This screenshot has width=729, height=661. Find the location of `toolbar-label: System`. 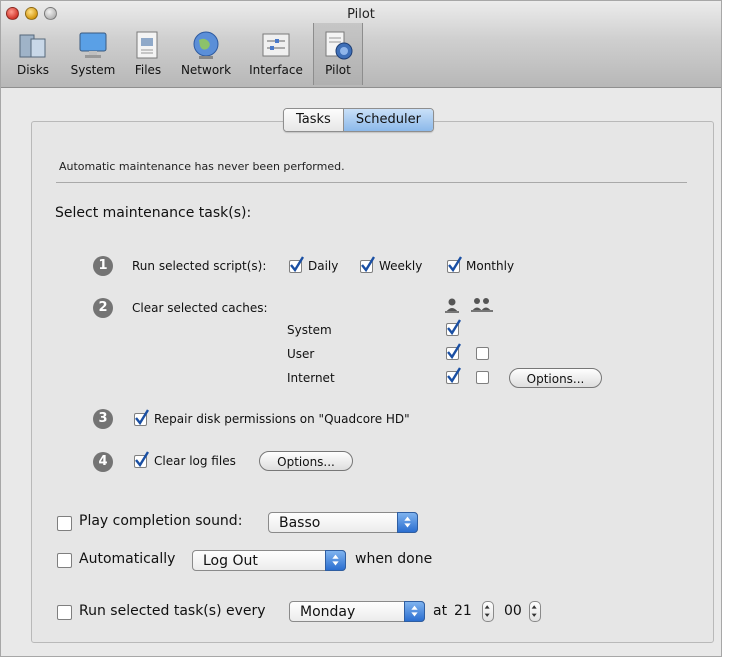

toolbar-label: System is located at coordinates (93, 70).